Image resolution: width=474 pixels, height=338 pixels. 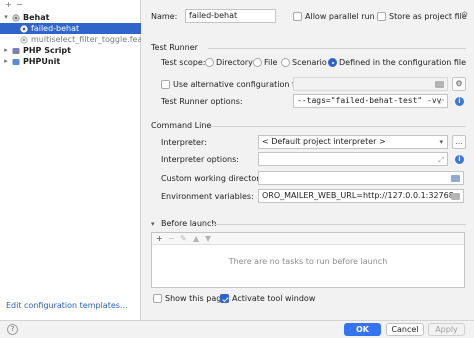 What do you see at coordinates (381, 16) in the screenshot?
I see `store-as-project-file-checkbox` at bounding box center [381, 16].